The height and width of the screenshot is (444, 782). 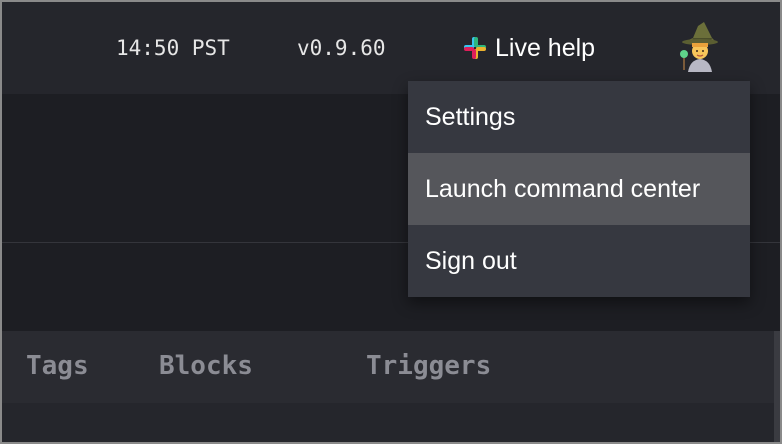 What do you see at coordinates (545, 47) in the screenshot?
I see `live-help-label: Live help` at bounding box center [545, 47].